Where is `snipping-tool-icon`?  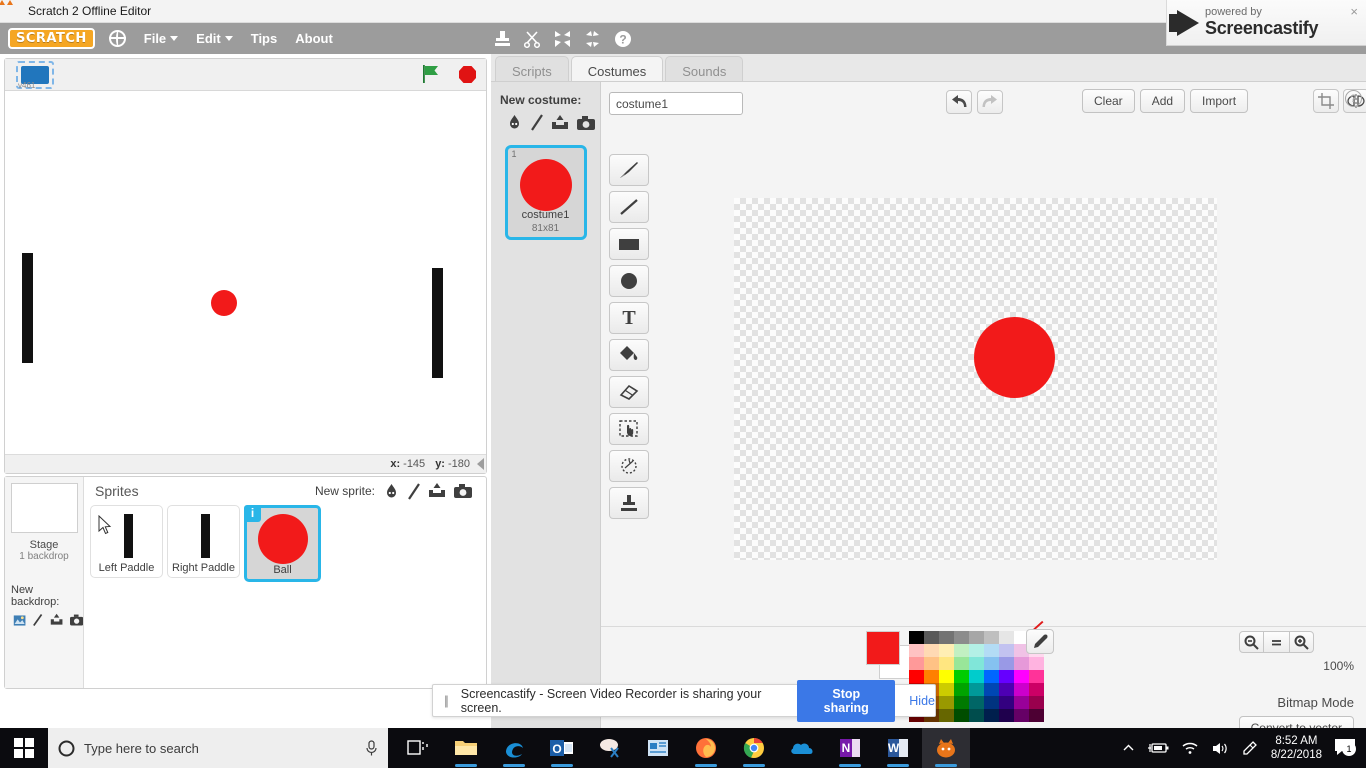
snipping-tool-icon is located at coordinates (610, 748).